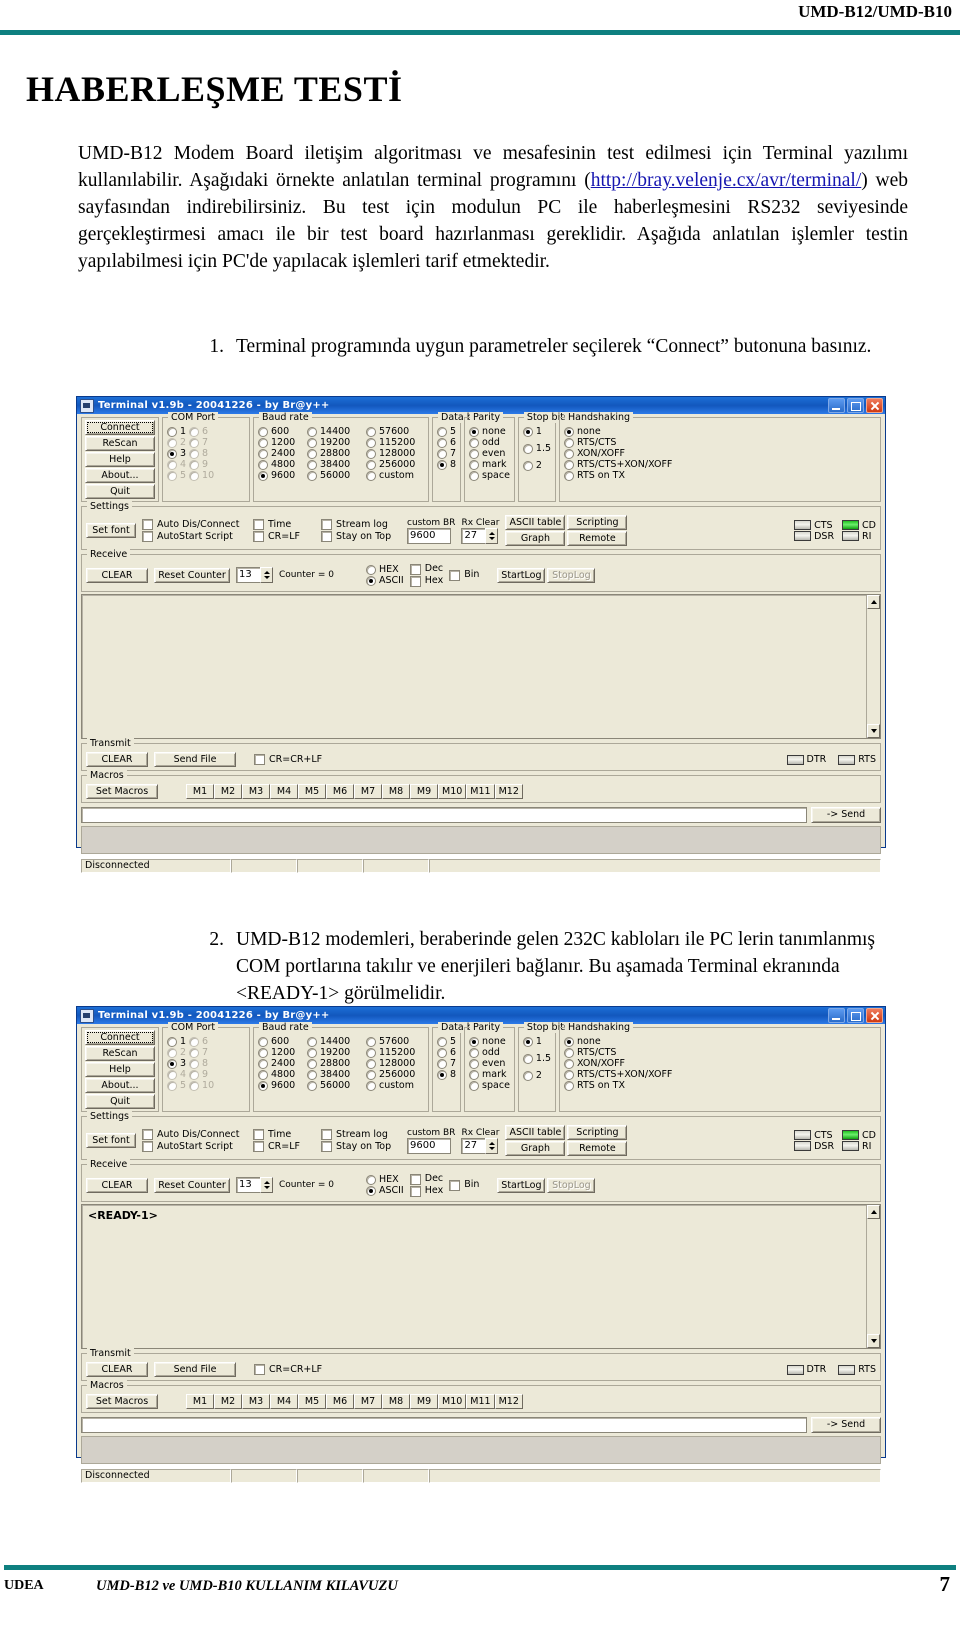 This screenshot has height=1636, width=960. I want to click on macro-button-m2: M2, so click(228, 791).